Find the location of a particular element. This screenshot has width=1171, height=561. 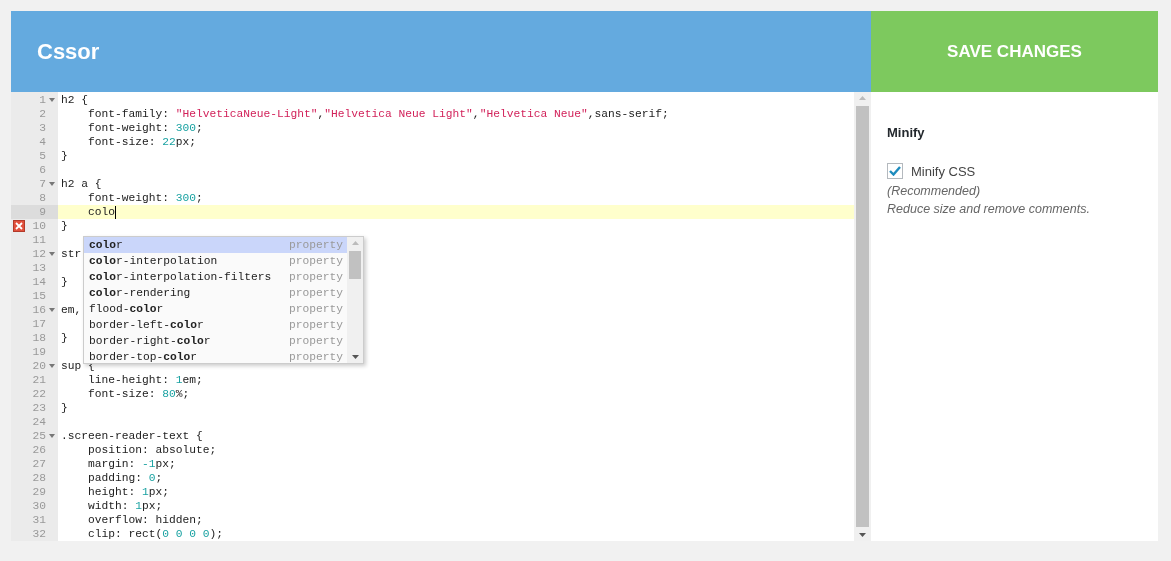

line-number: 13 is located at coordinates (38, 268).